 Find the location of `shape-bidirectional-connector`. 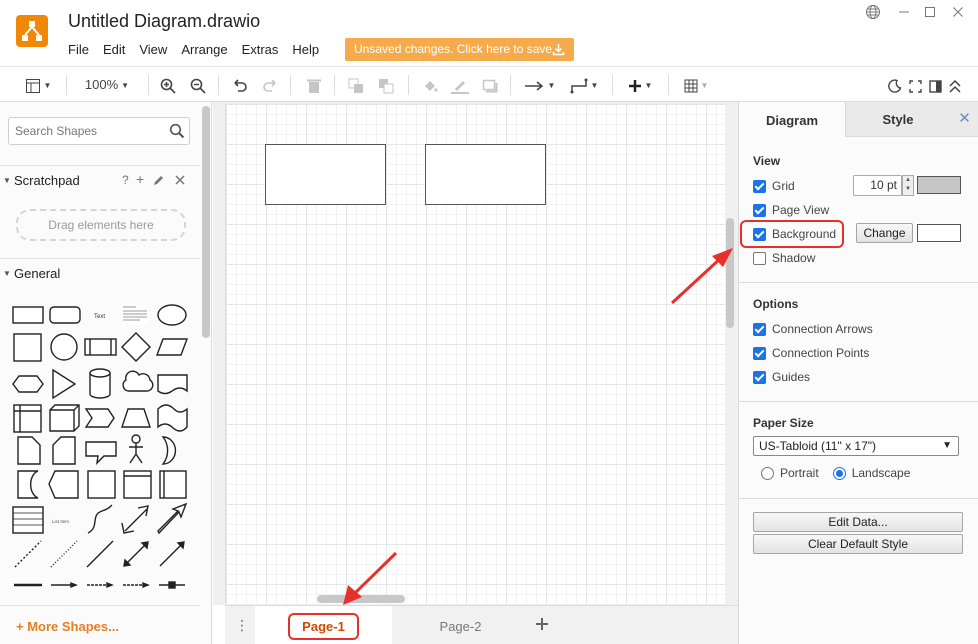

shape-bidirectional-connector is located at coordinates (136, 554).